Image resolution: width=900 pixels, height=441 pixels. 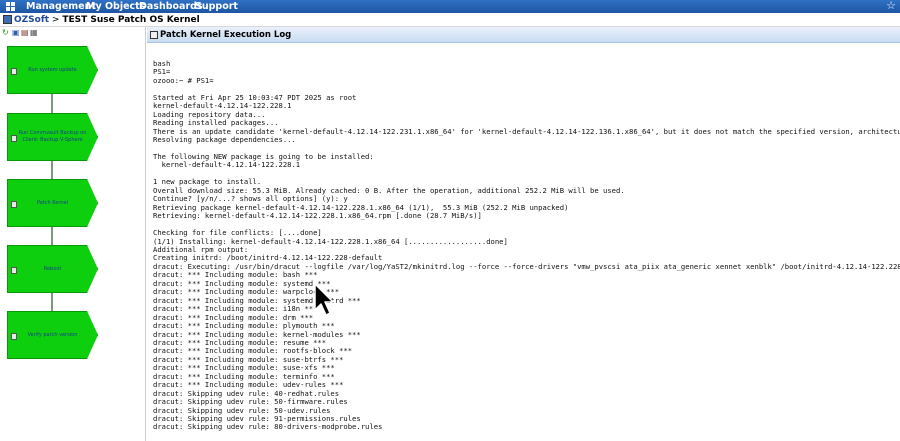 What do you see at coordinates (10, 6) in the screenshot?
I see `grid-icon` at bounding box center [10, 6].